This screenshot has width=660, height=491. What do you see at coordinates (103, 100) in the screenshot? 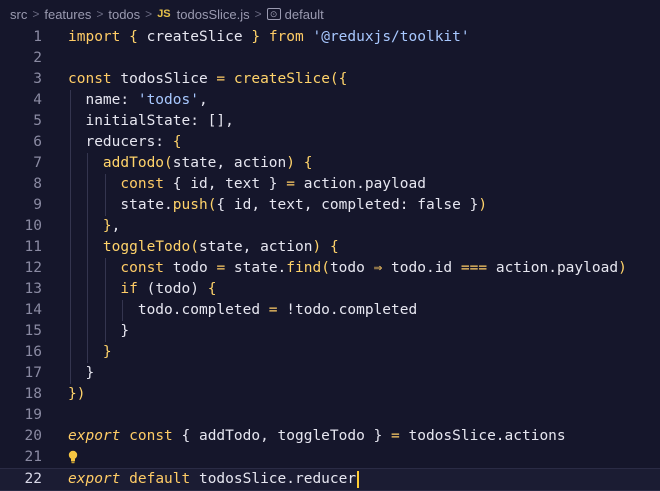
I see `code-token: name:` at bounding box center [103, 100].